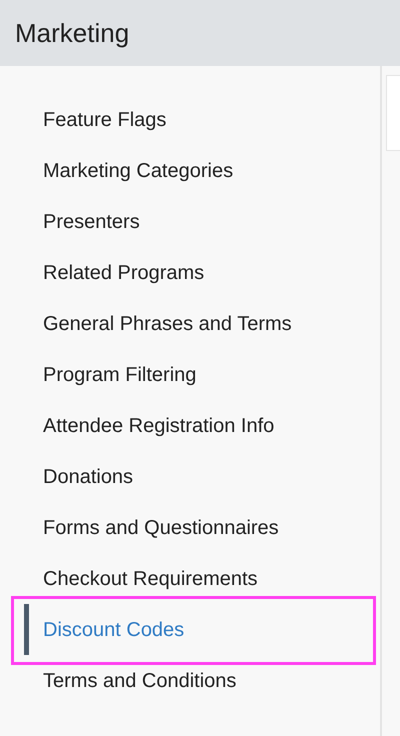 The height and width of the screenshot is (736, 400). What do you see at coordinates (190, 272) in the screenshot?
I see `sidebar-item: Related Programs` at bounding box center [190, 272].